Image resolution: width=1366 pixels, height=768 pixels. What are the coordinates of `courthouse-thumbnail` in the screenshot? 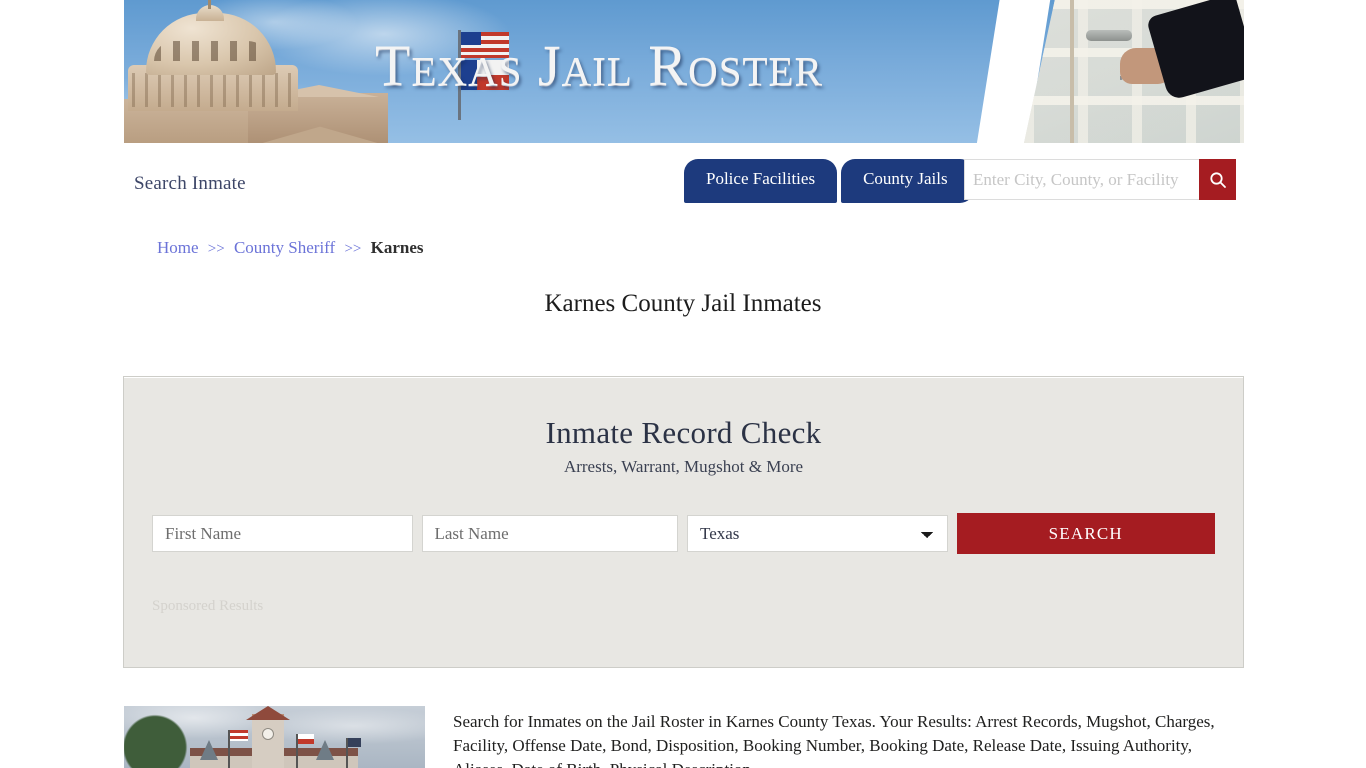 It's located at (274, 737).